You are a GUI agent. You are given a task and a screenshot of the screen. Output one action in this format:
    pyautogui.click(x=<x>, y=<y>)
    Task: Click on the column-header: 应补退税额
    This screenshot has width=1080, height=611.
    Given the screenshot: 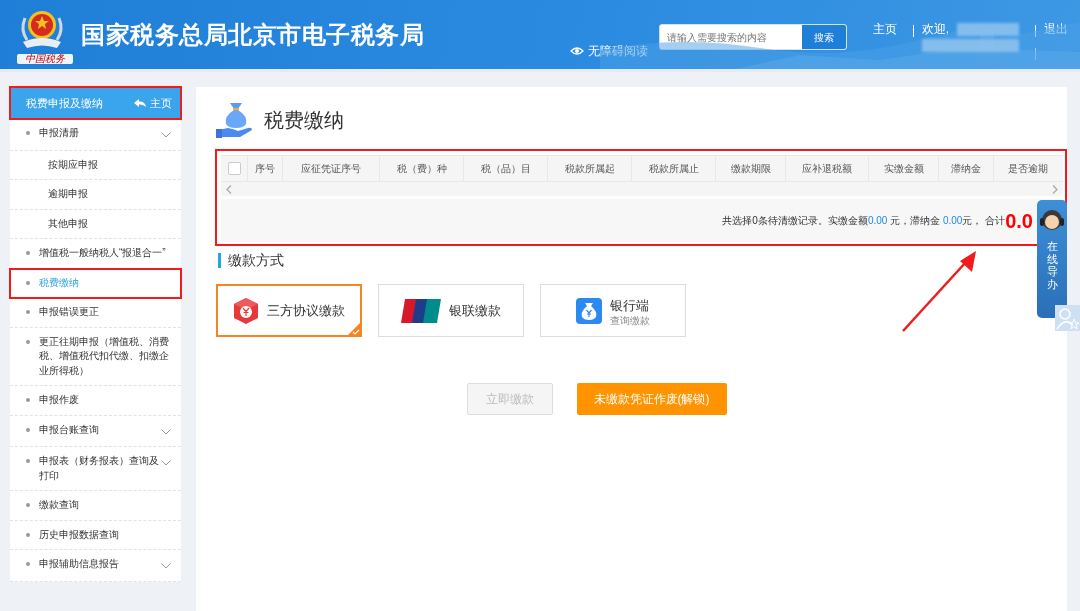 What is the action you would take?
    pyautogui.click(x=827, y=169)
    